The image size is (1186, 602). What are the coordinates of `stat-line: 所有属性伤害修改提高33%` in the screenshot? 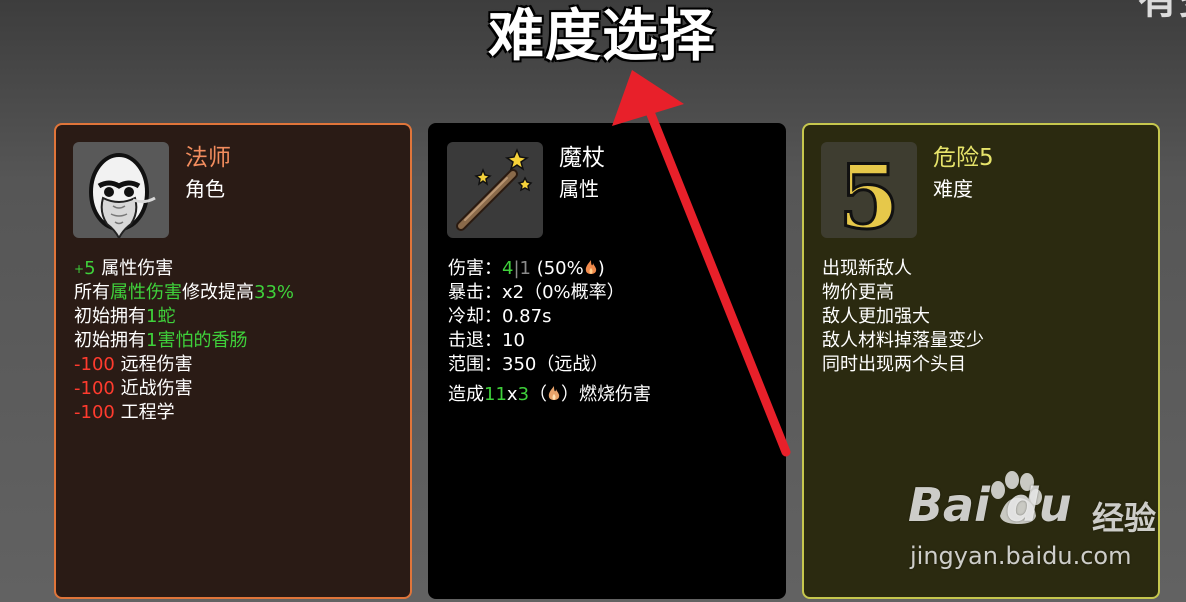 It's located at (184, 293).